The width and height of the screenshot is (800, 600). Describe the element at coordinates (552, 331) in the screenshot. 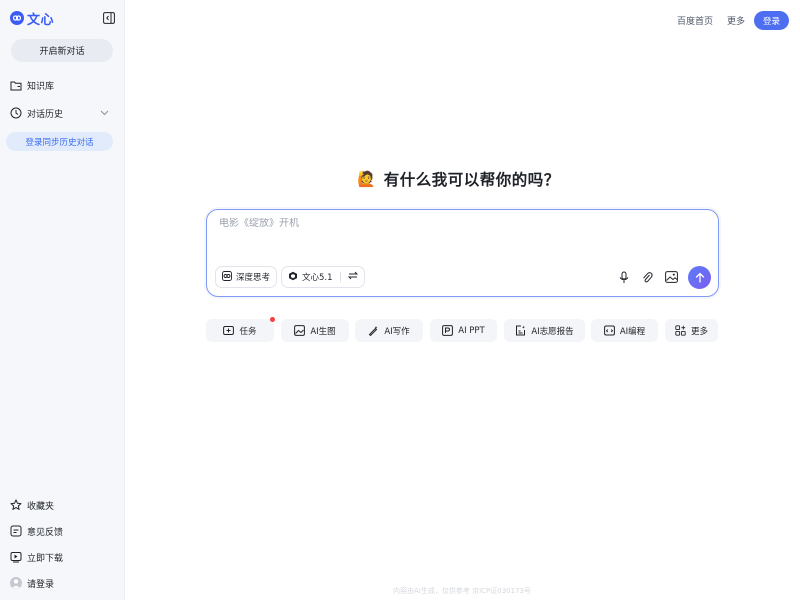

I see `quick-action-label: AI志愿报告` at that location.